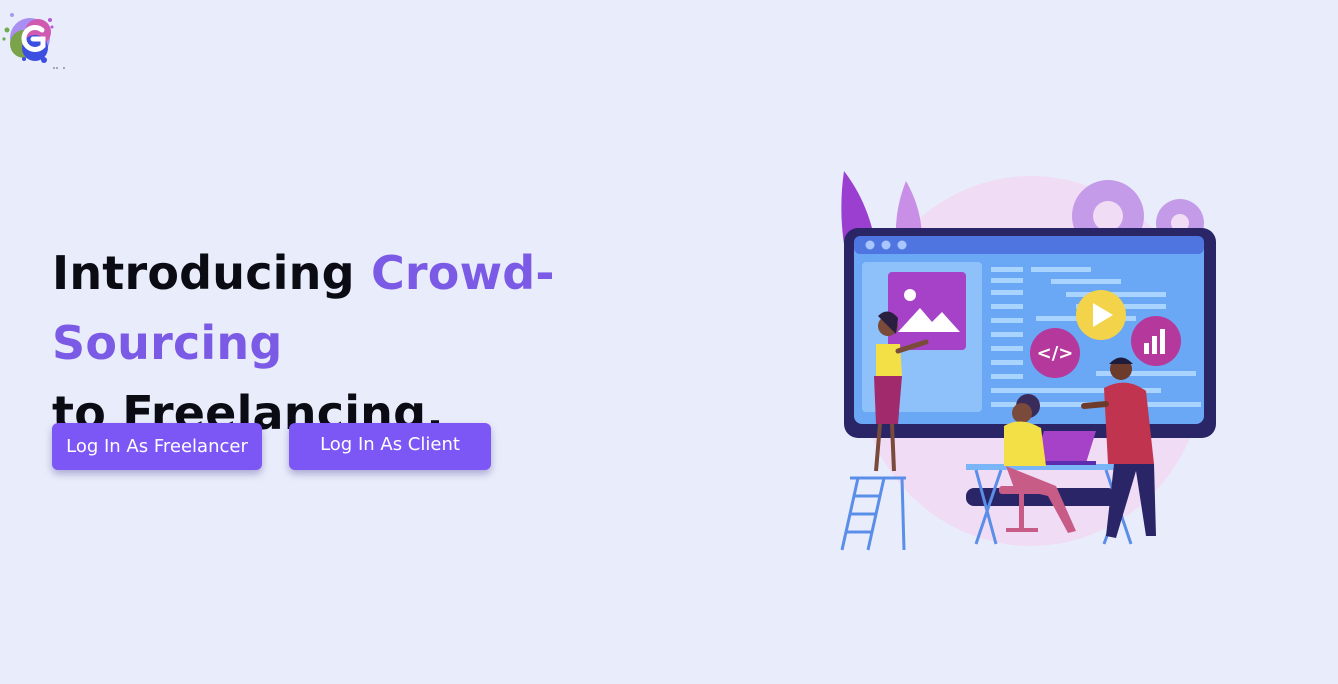 The width and height of the screenshot is (1338, 684). Describe the element at coordinates (157, 446) in the screenshot. I see `login-freelancer-button: Log In As Freelancer` at that location.